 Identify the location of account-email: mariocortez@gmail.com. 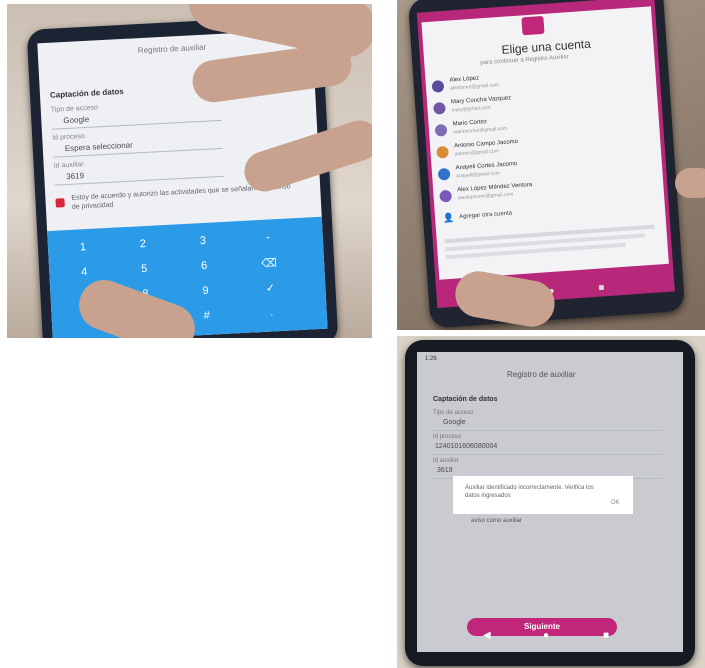
(480, 130).